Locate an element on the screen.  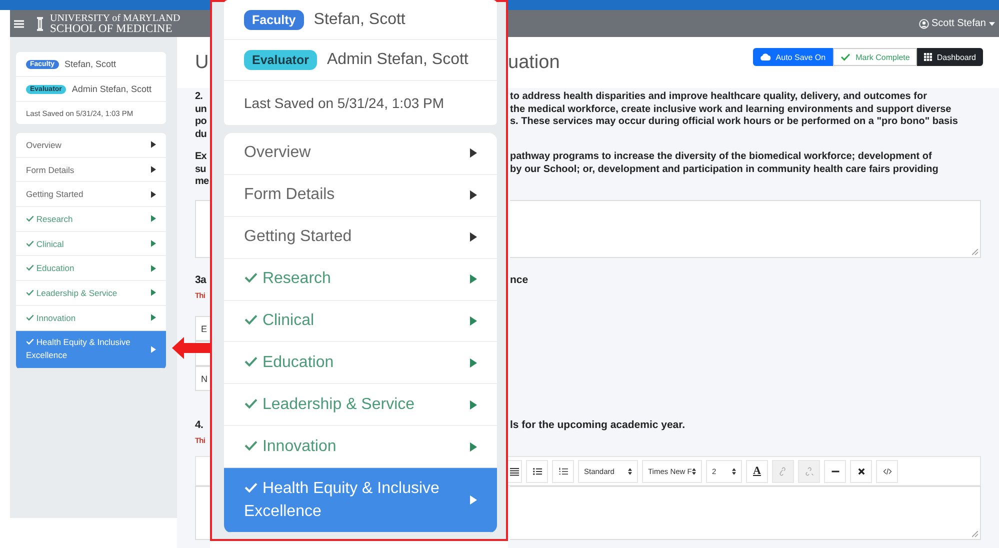
page-title: uation is located at coordinates (534, 63).